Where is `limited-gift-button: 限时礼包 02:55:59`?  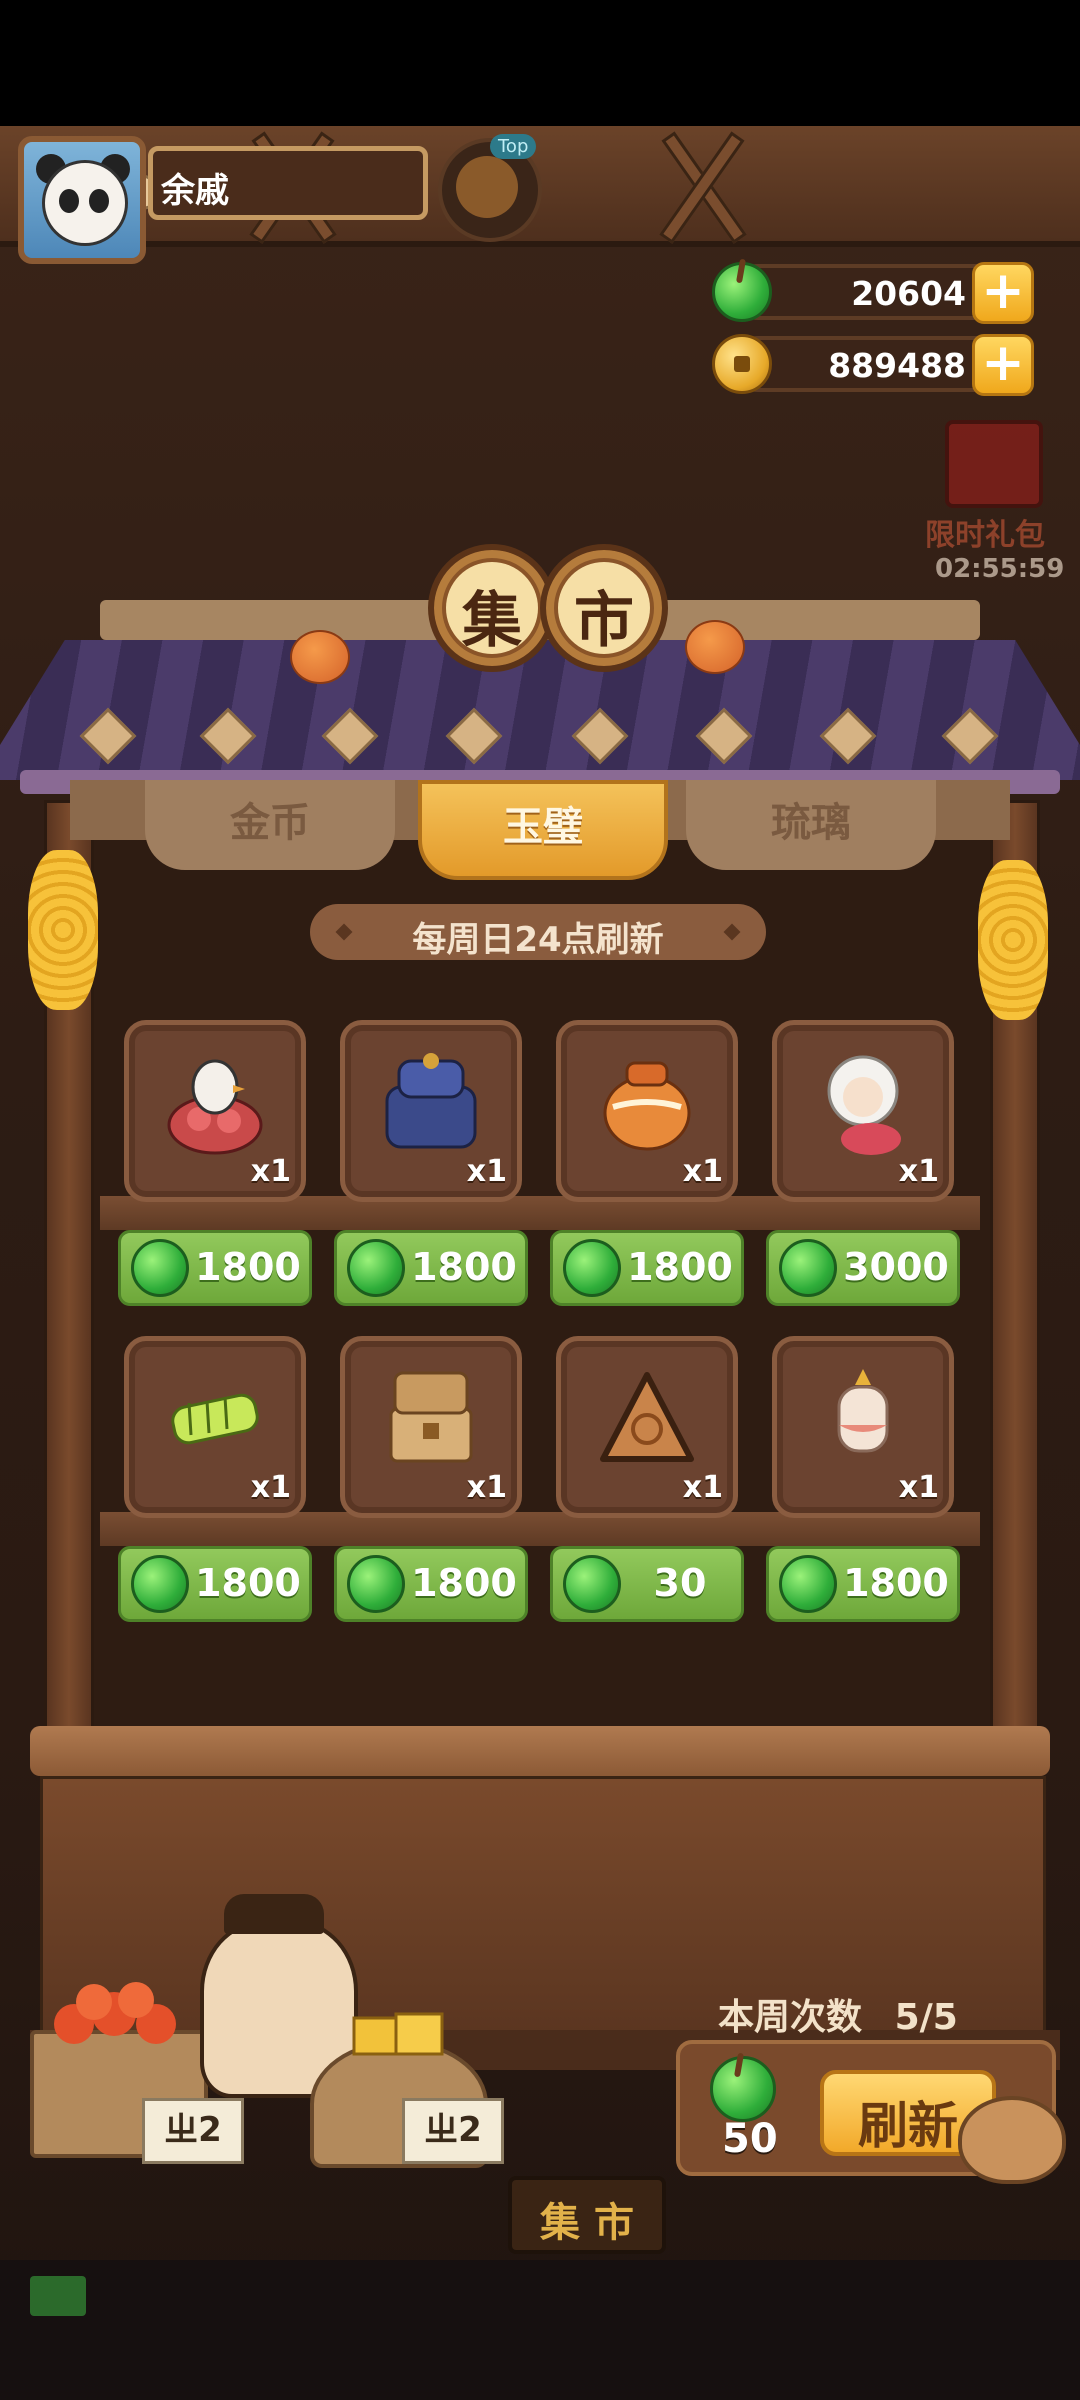 limited-gift-button: 限时礼包 02:55:59 is located at coordinates (990, 502).